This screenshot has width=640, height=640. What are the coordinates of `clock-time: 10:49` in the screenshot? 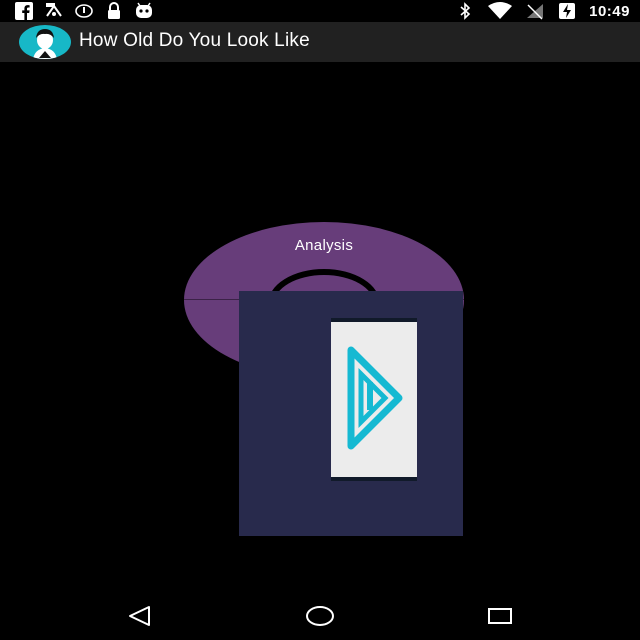 It's located at (609, 11).